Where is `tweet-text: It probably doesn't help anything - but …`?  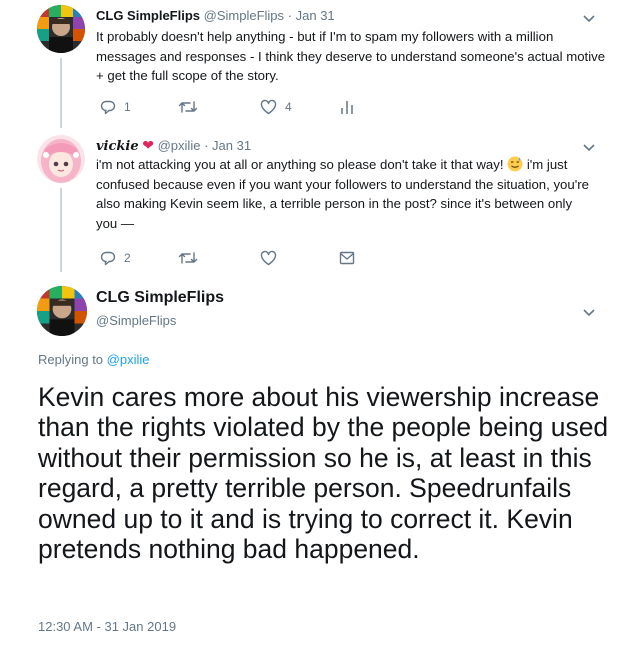 tweet-text: It probably doesn't help anything - but … is located at coordinates (351, 56).